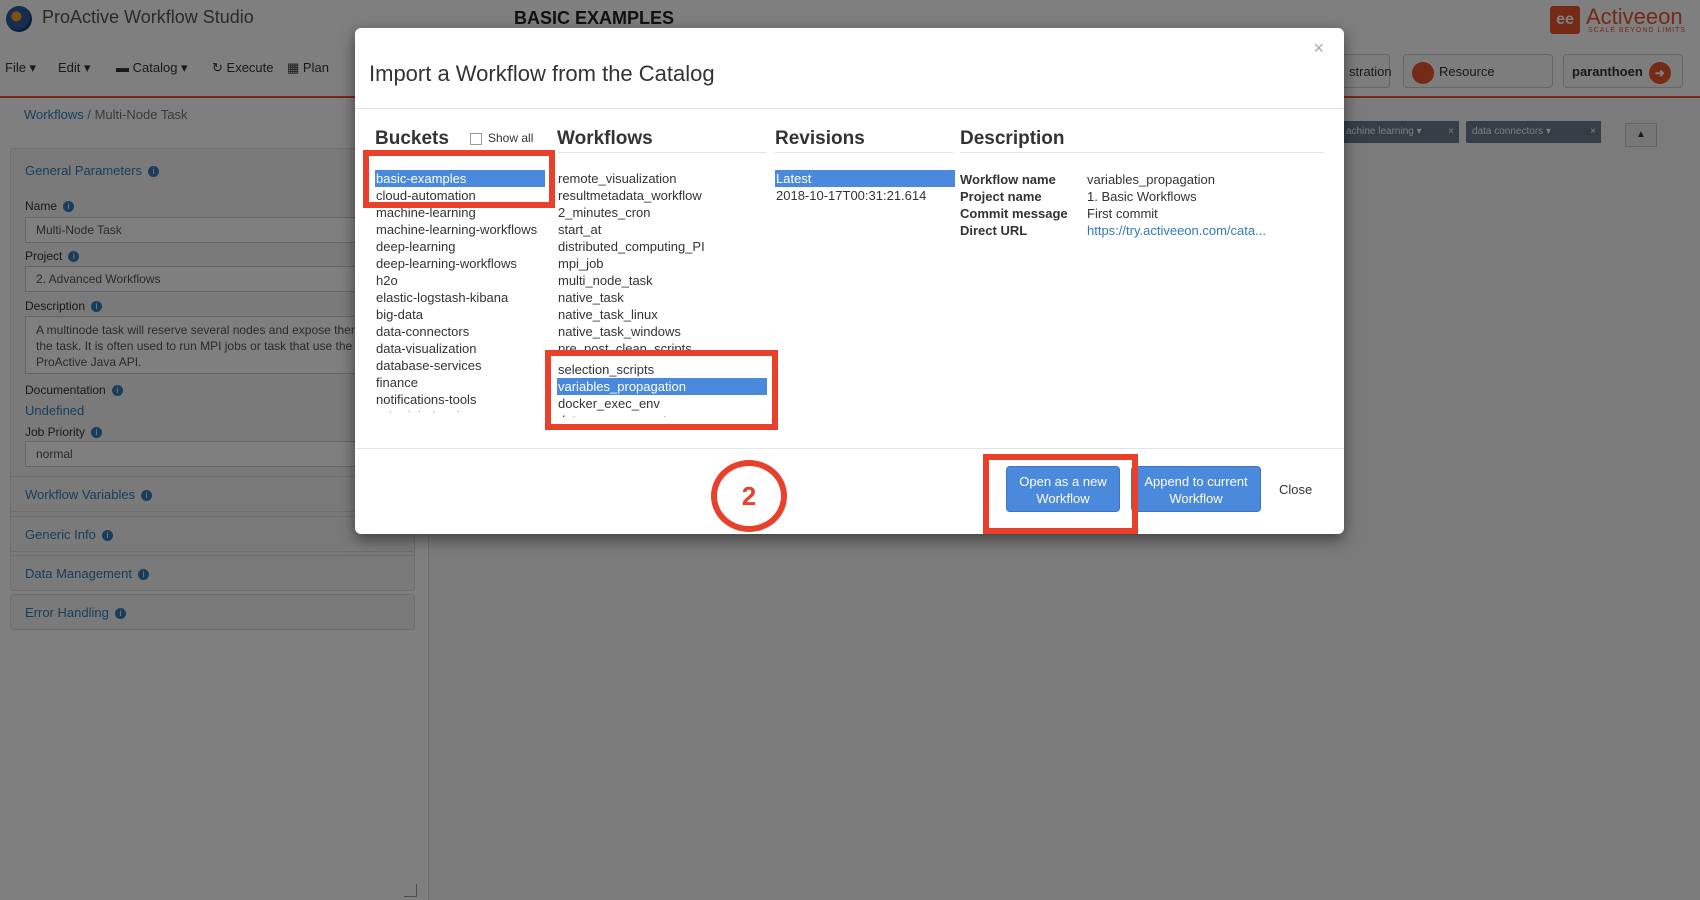 The width and height of the screenshot is (1700, 900). Describe the element at coordinates (460, 280) in the screenshot. I see `bucket-item: h2o` at that location.